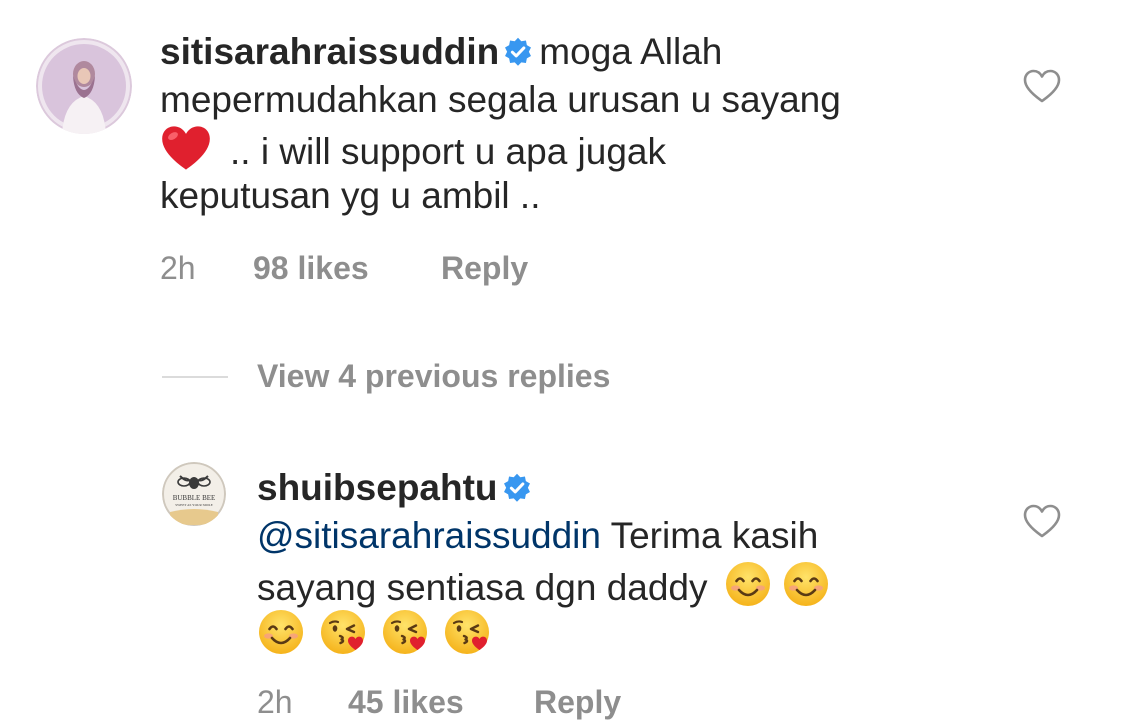 The image size is (1125, 724). What do you see at coordinates (195, 377) in the screenshot?
I see `replies-divider` at bounding box center [195, 377].